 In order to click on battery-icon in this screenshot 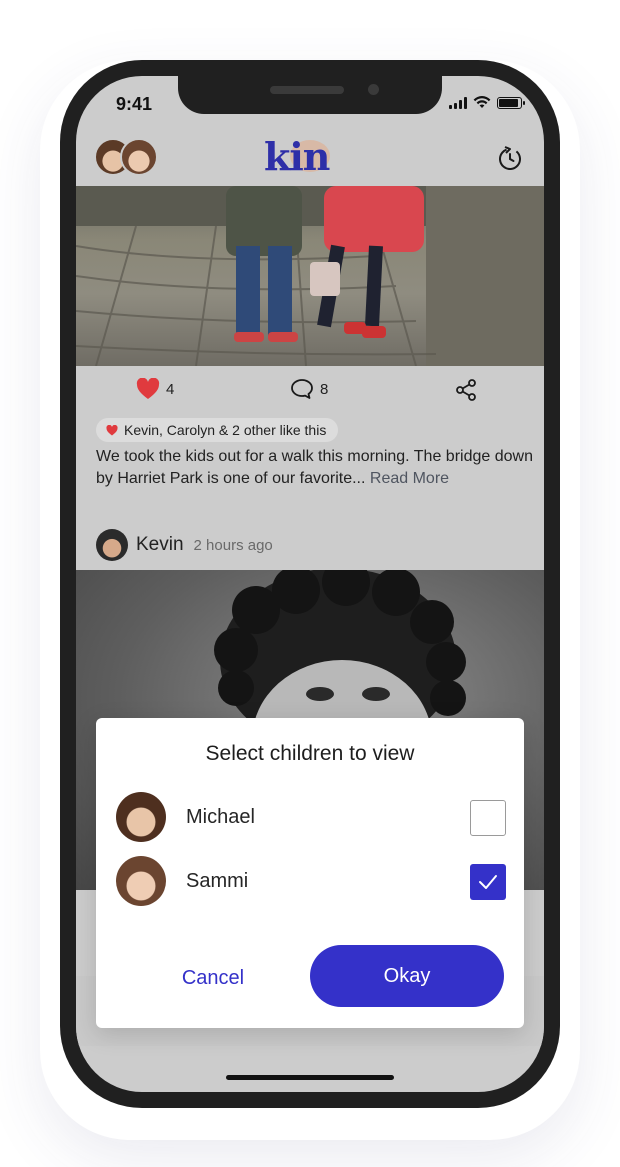, I will do `click(511, 102)`.